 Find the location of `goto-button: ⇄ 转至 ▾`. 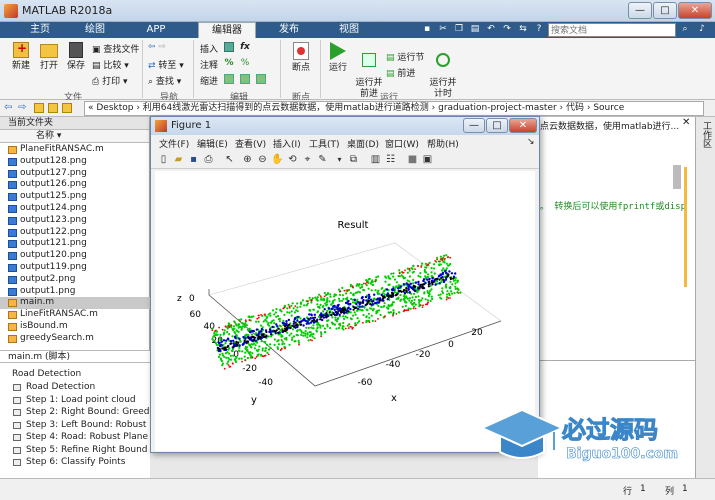

goto-button: ⇄ 转至 ▾ is located at coordinates (168, 64).